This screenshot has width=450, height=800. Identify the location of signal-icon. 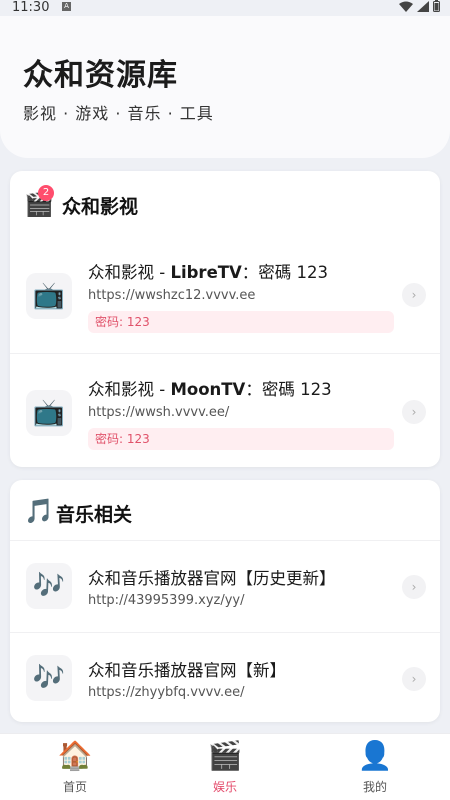
(423, 6).